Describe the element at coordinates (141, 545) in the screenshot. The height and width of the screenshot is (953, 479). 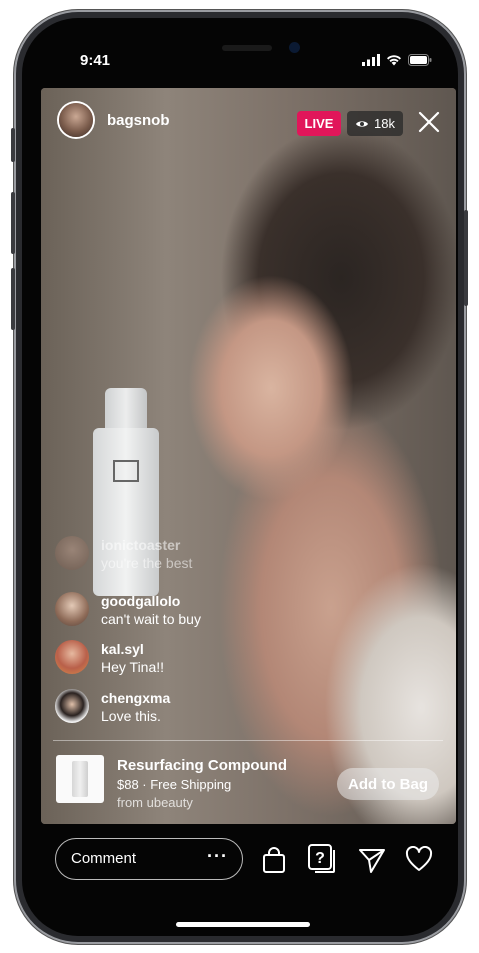
I see `comment-username: ionictoaster` at that location.